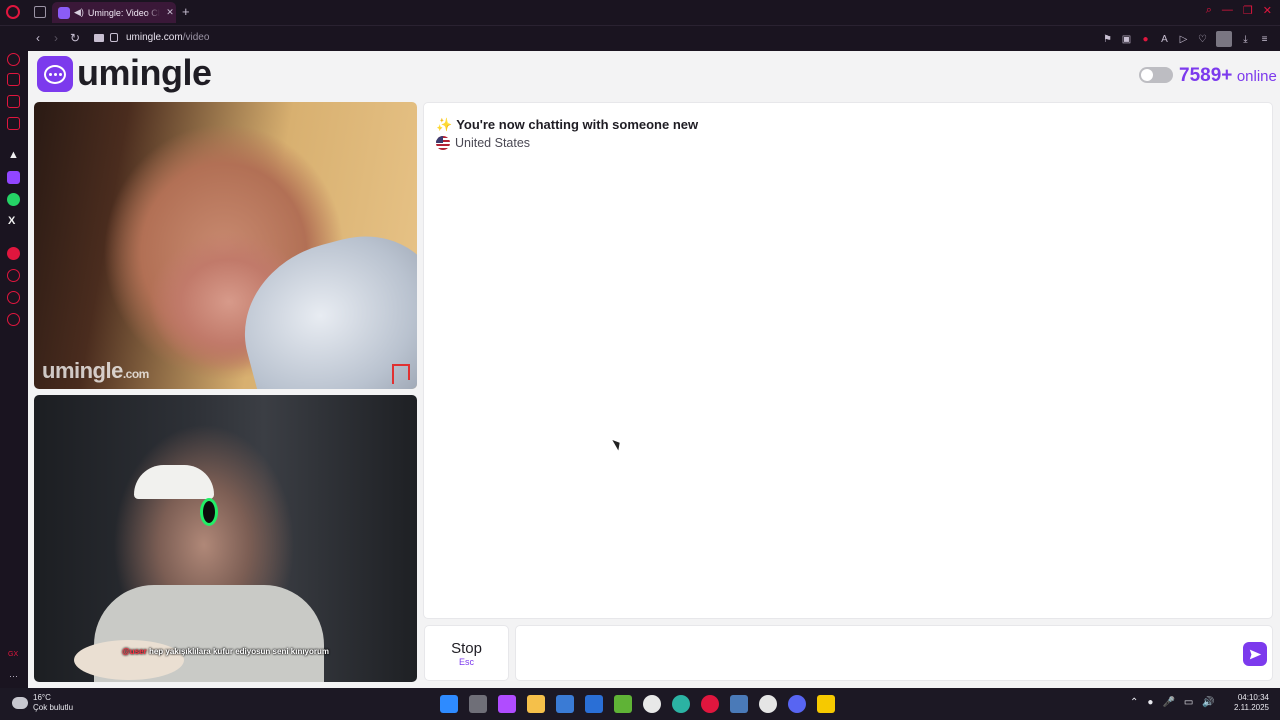  I want to click on partner-country: United States, so click(483, 143).